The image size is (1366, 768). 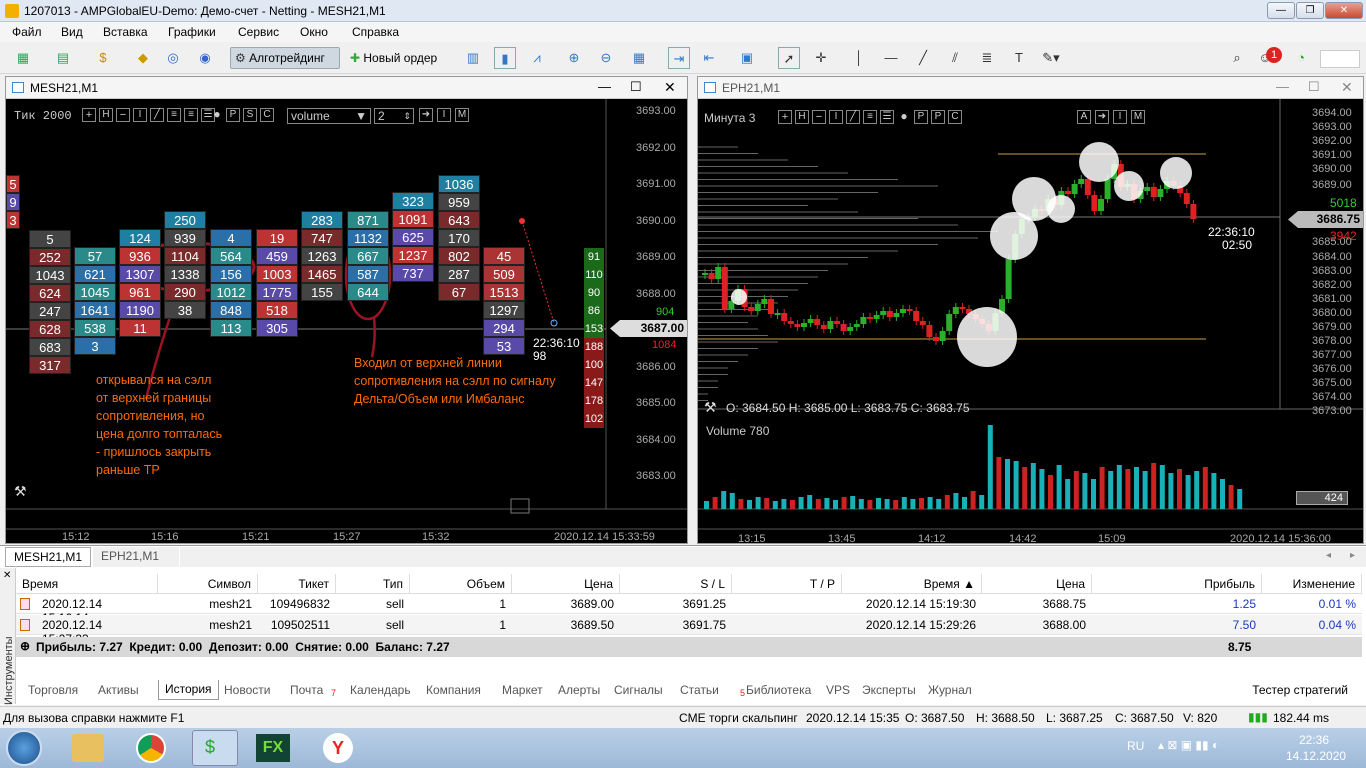 What do you see at coordinates (987, 58) in the screenshot?
I see `fibo-icon: ≣` at bounding box center [987, 58].